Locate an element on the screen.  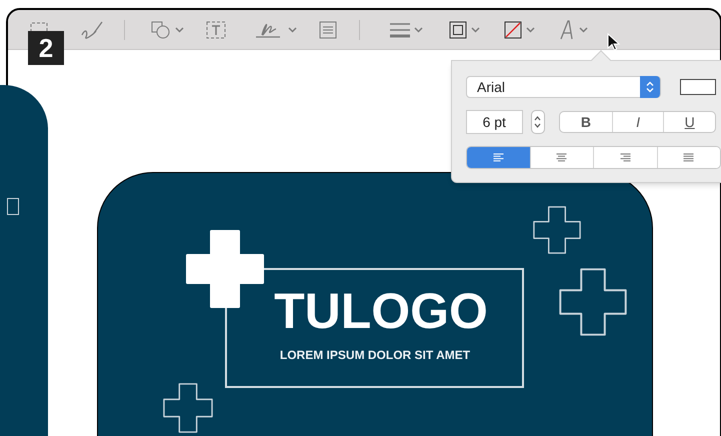
border-color-button is located at coordinates (464, 29).